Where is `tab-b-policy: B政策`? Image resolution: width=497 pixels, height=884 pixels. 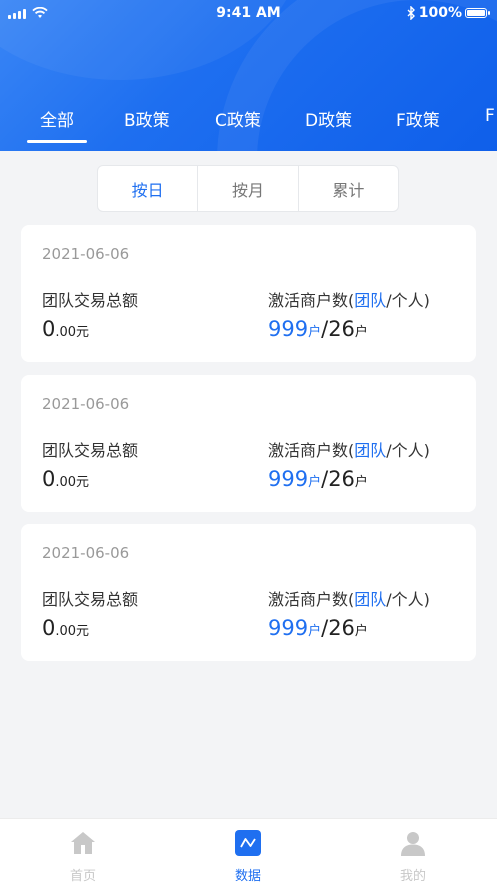
tab-b-policy: B政策 is located at coordinates (147, 118).